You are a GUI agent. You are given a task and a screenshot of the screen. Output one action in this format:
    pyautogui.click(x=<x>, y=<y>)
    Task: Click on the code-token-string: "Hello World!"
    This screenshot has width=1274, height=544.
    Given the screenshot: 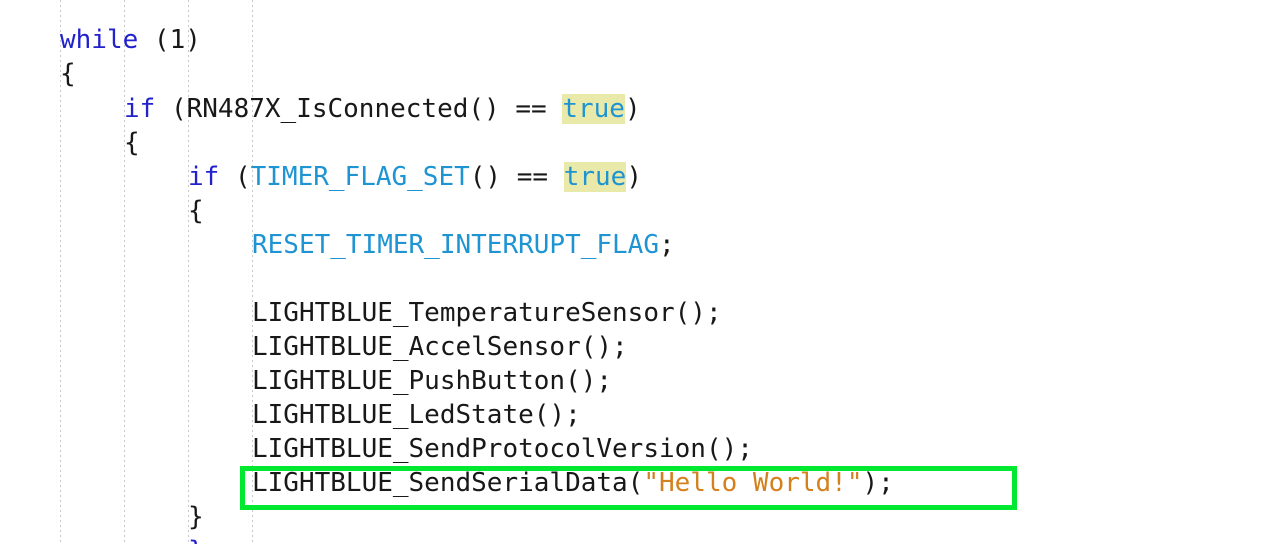 What is the action you would take?
    pyautogui.click(x=753, y=483)
    